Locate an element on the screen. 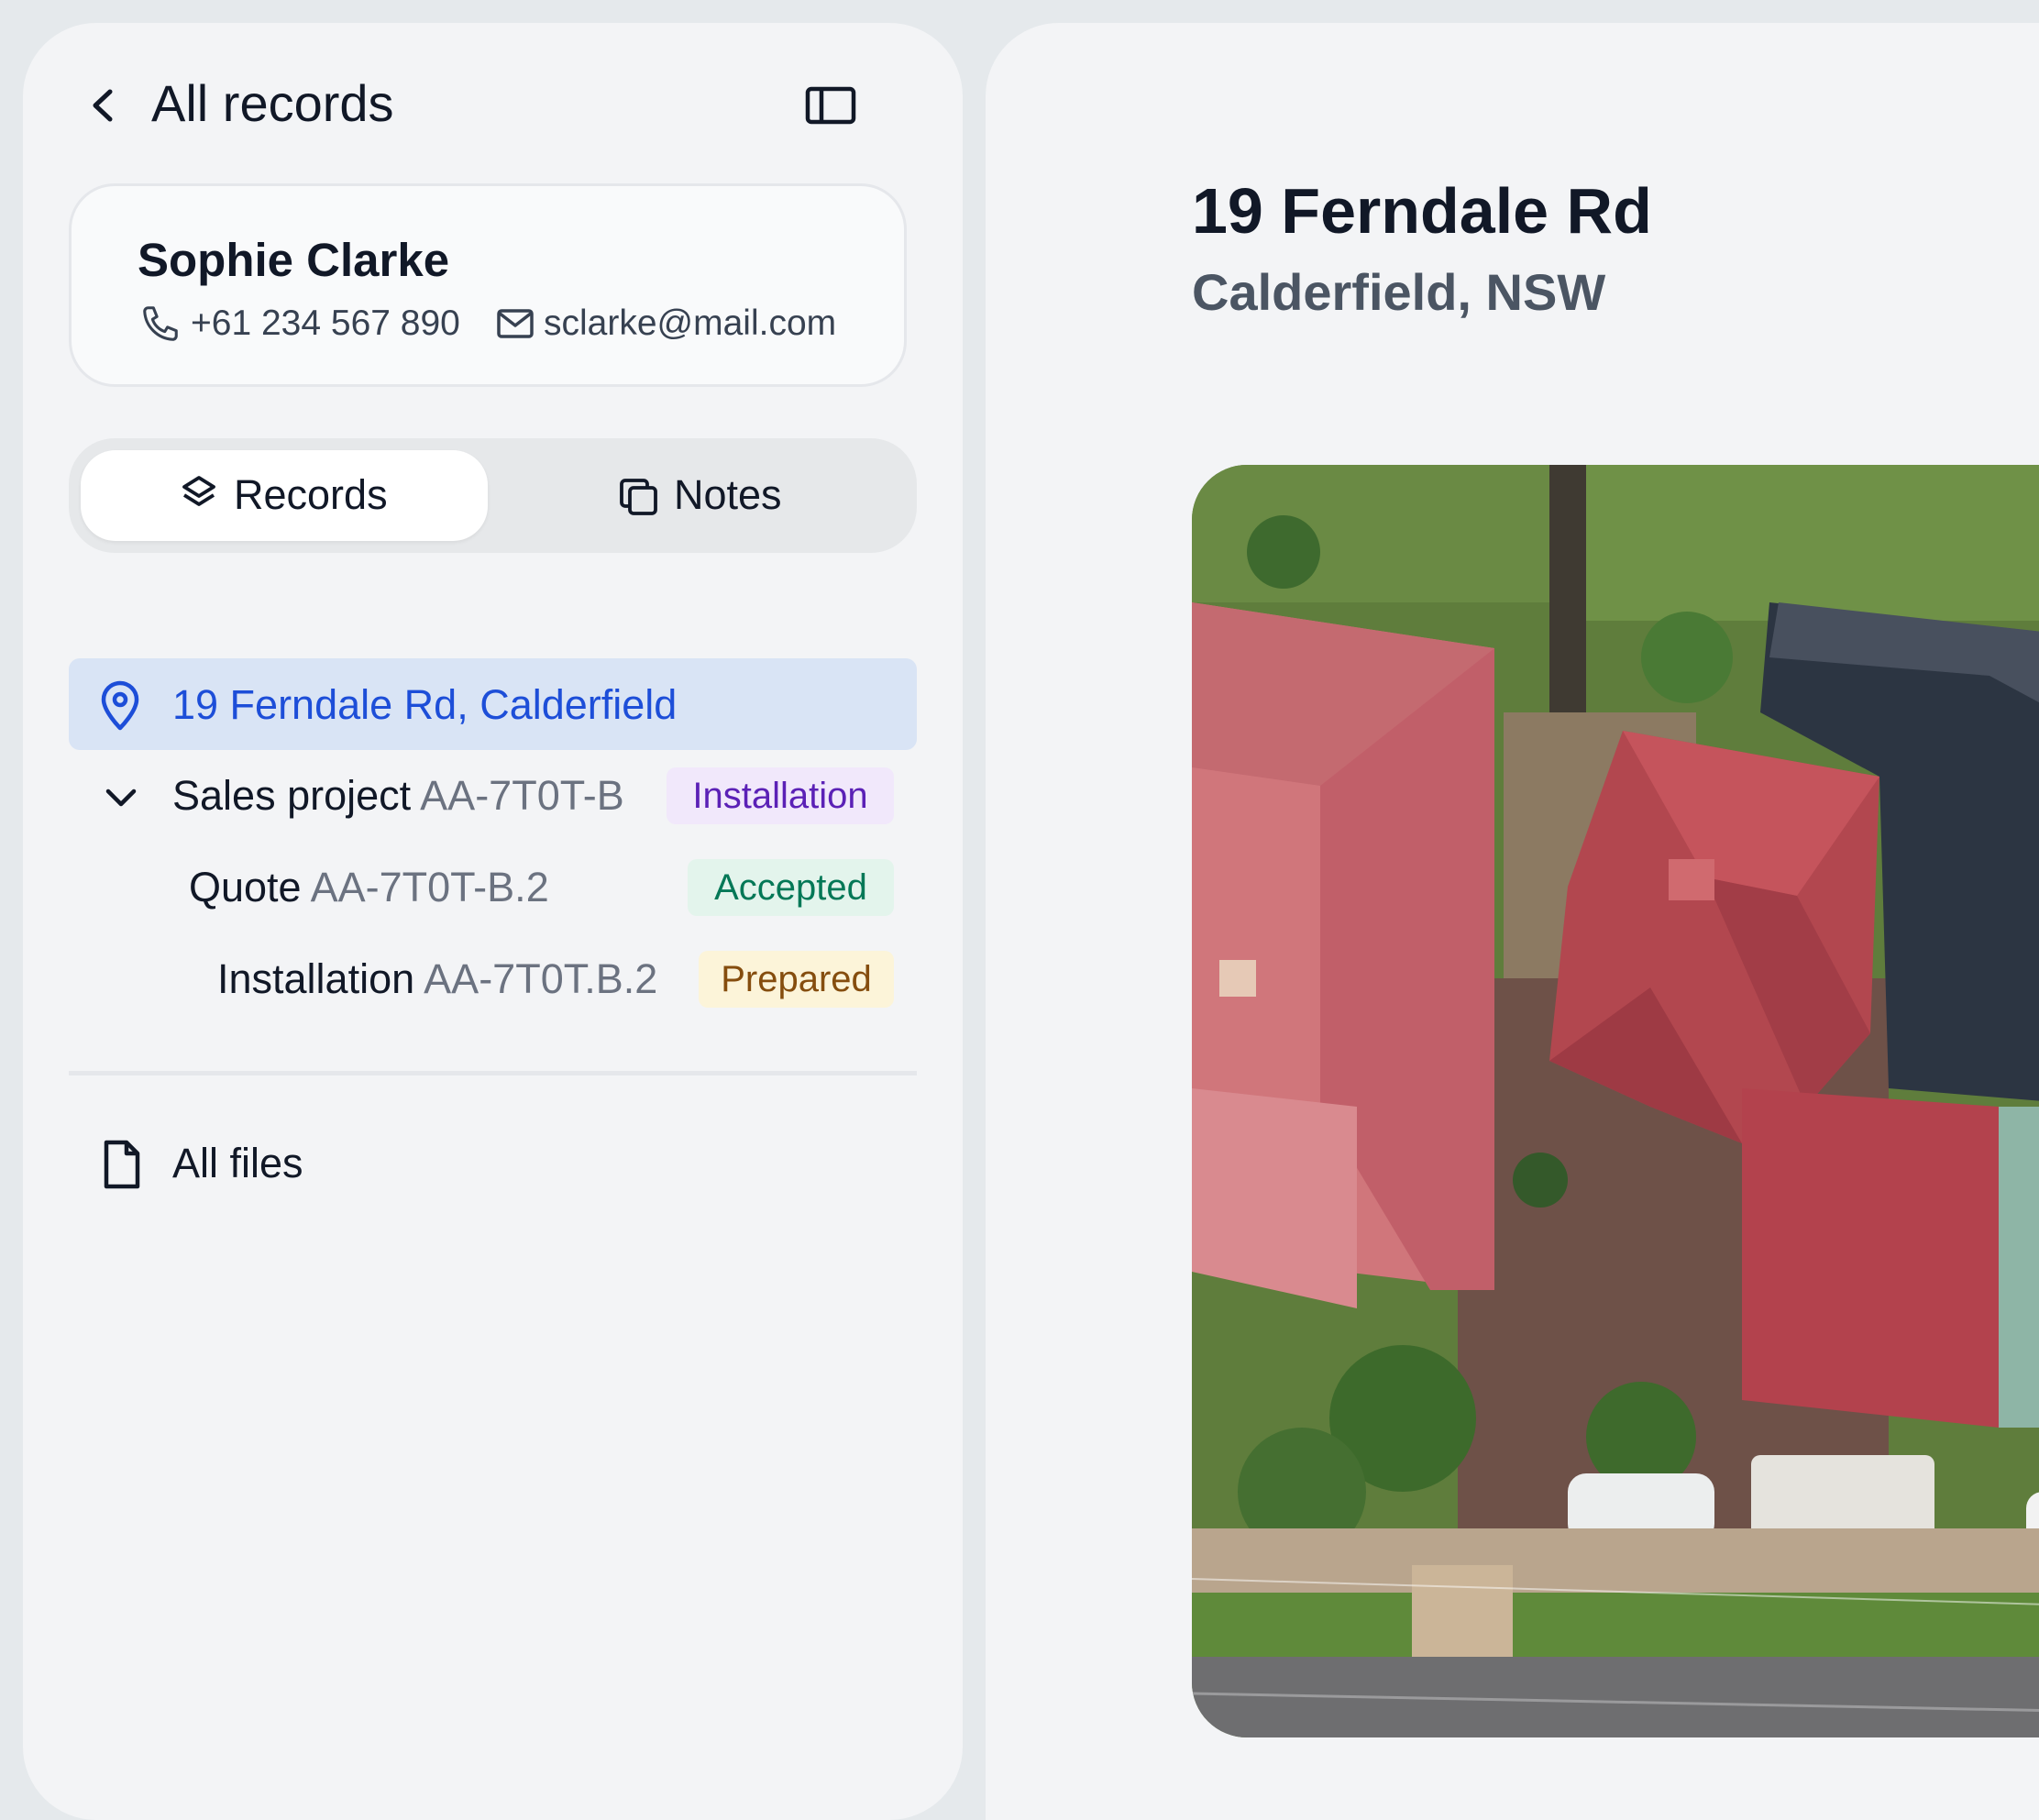 Image resolution: width=2039 pixels, height=1820 pixels. status-badge: Prepared is located at coordinates (797, 979).